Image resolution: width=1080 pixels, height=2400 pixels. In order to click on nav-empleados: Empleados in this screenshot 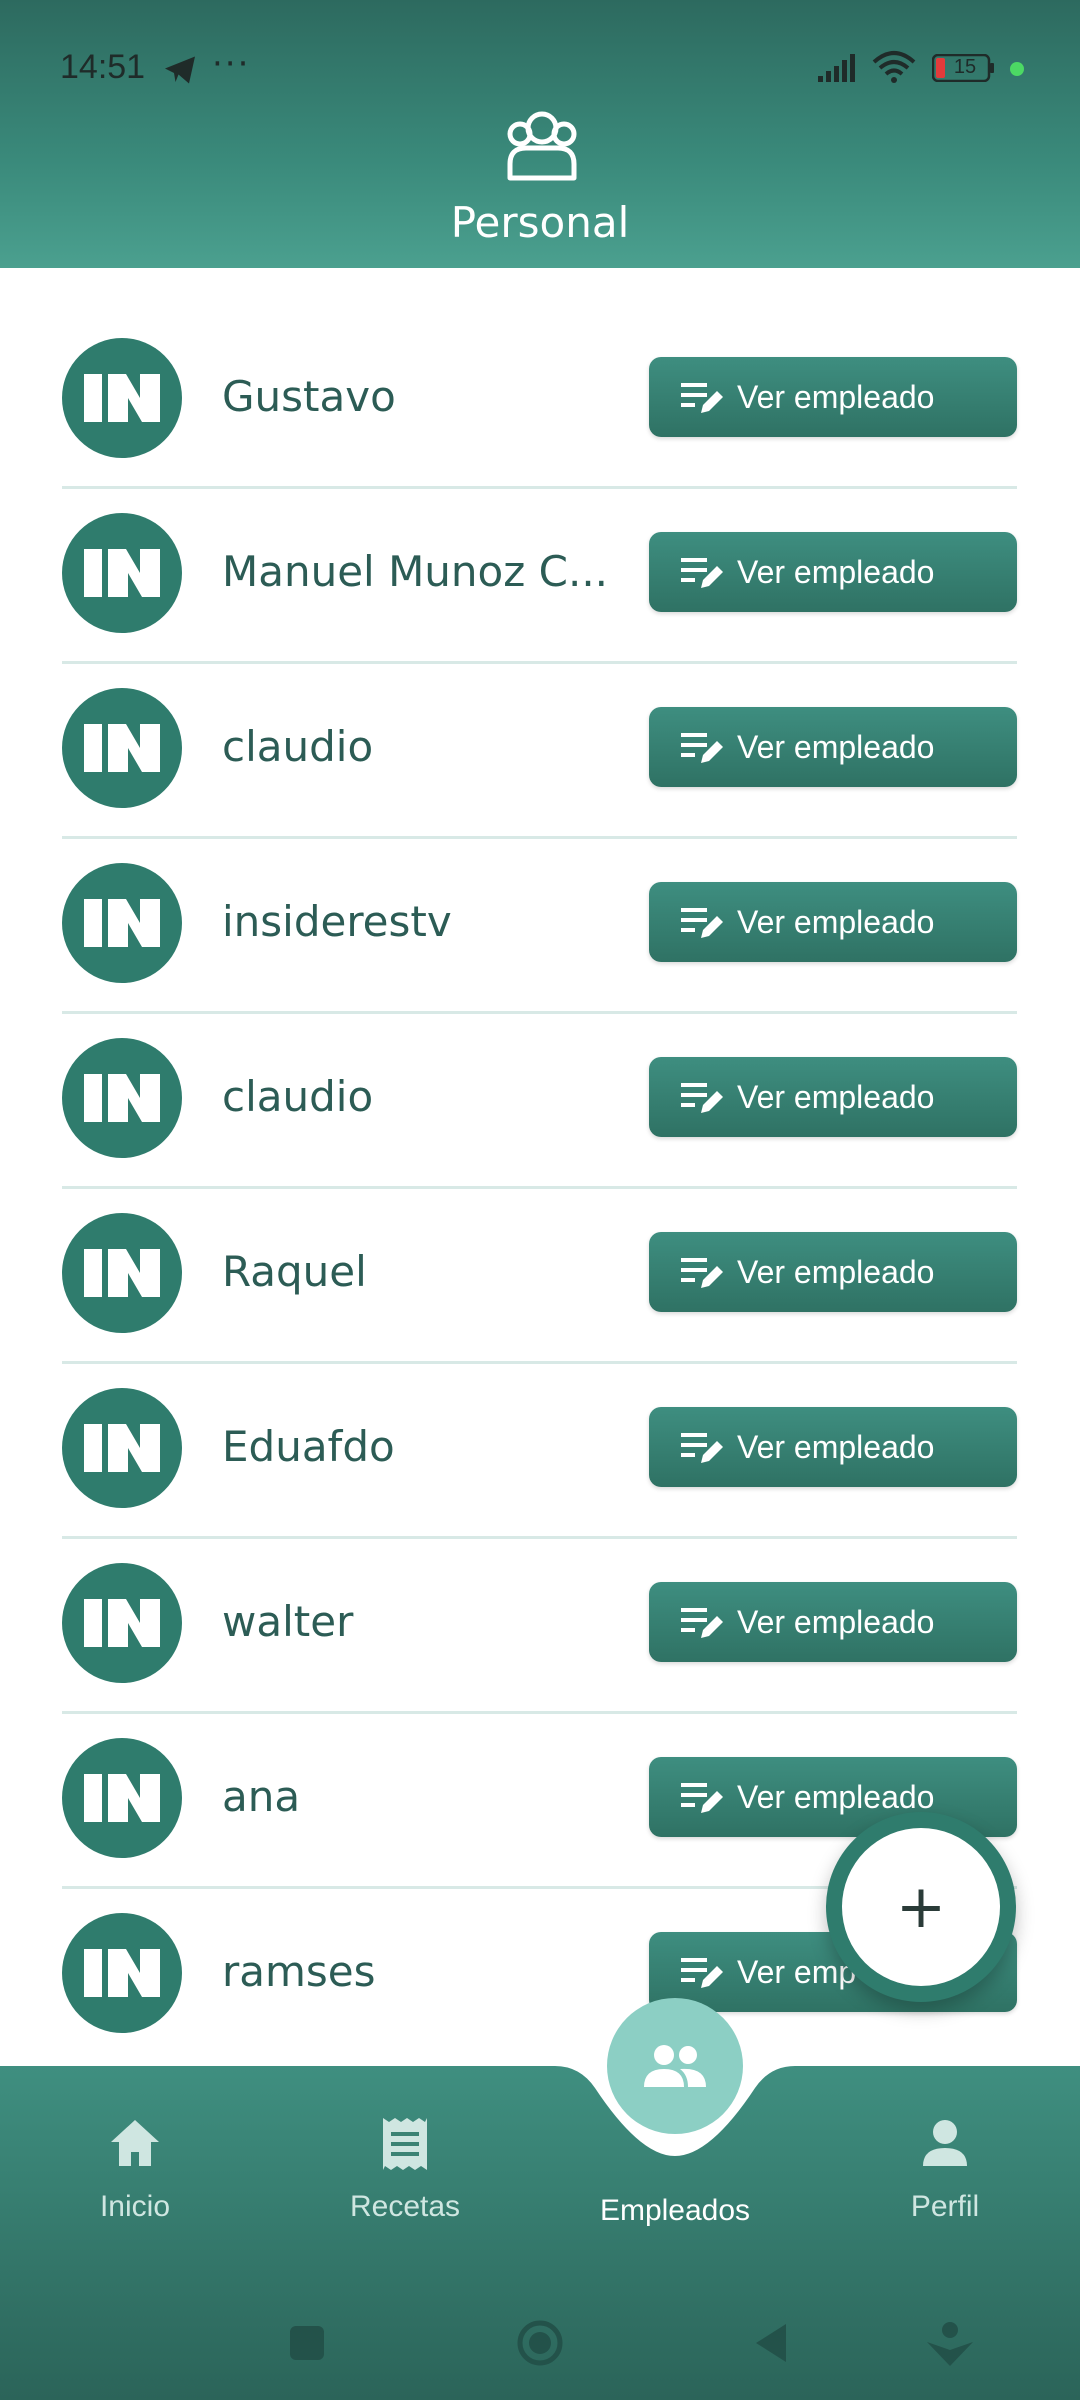, I will do `click(675, 2203)`.